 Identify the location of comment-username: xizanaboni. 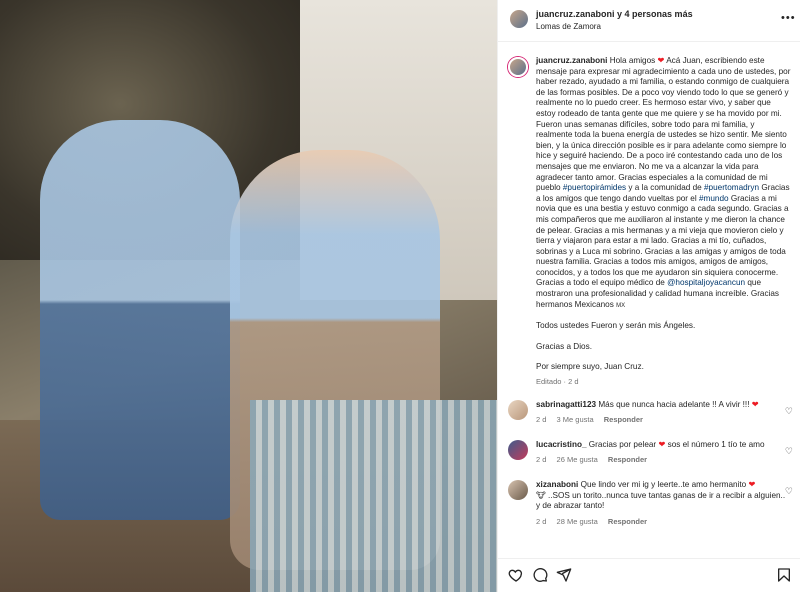
(557, 484).